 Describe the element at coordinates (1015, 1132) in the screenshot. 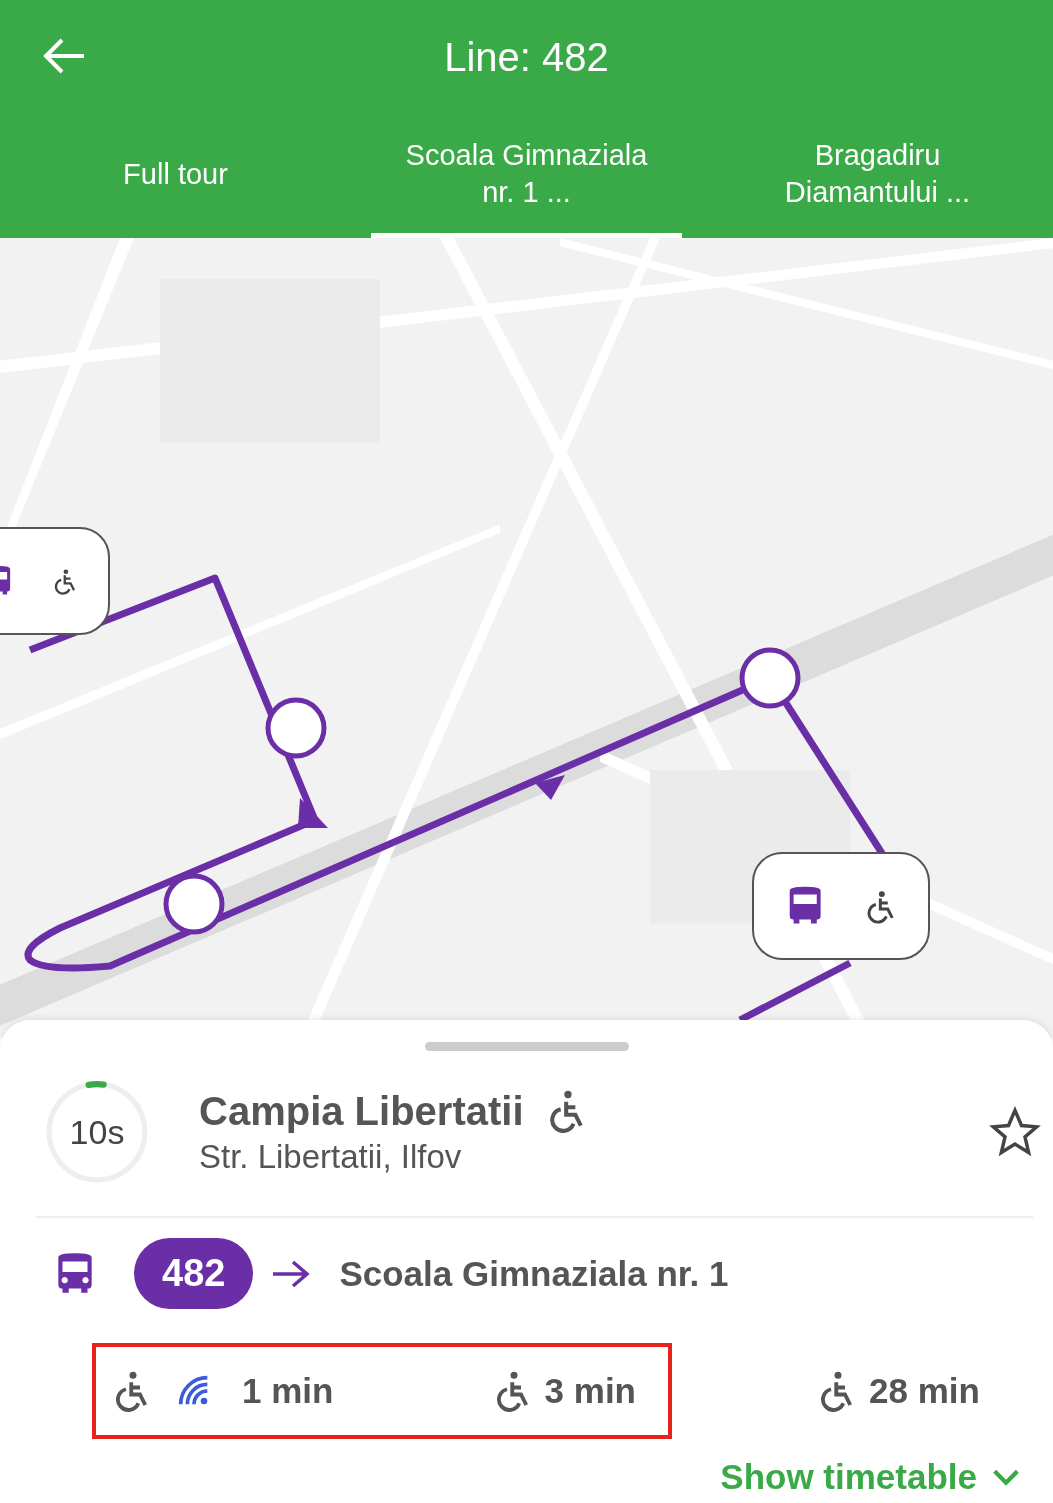

I see `favorite-star-icon` at that location.